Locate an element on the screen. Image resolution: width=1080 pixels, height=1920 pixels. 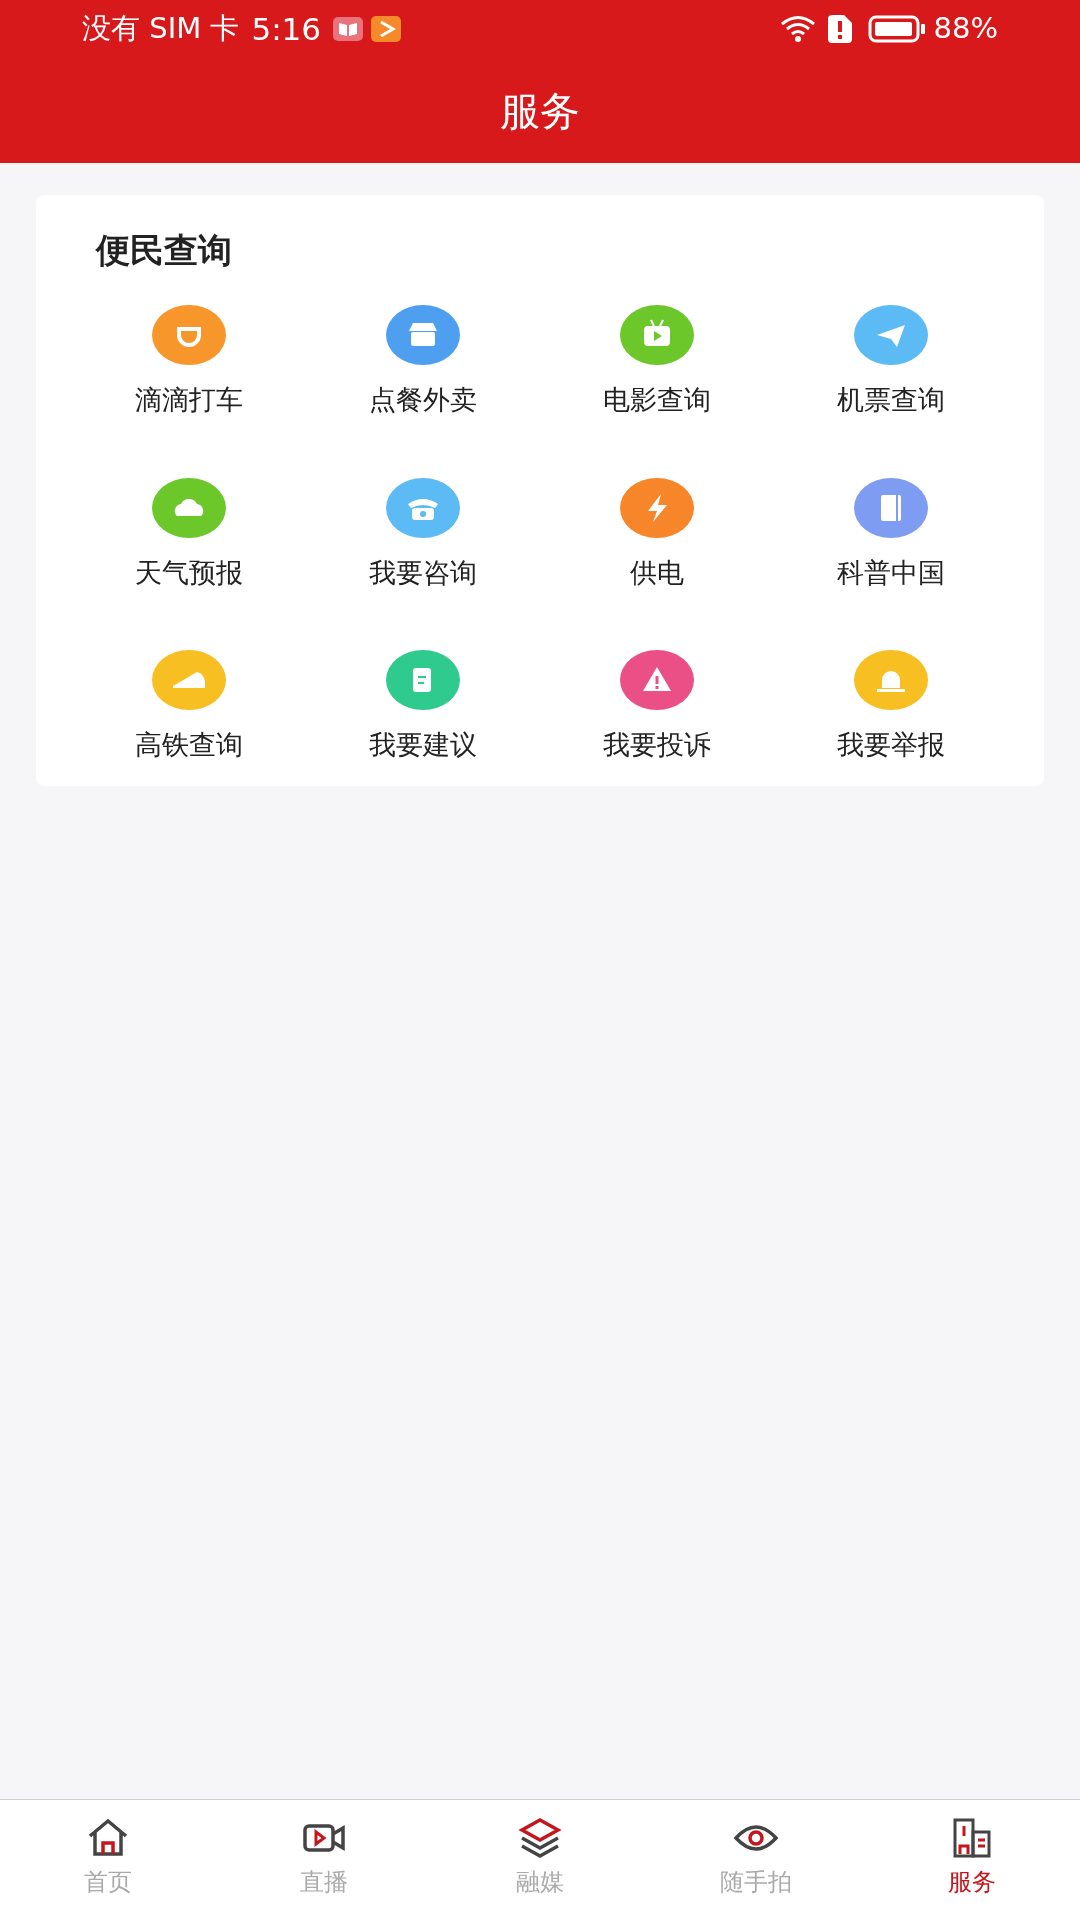
service-label: 滴滴打车 is located at coordinates (189, 400).